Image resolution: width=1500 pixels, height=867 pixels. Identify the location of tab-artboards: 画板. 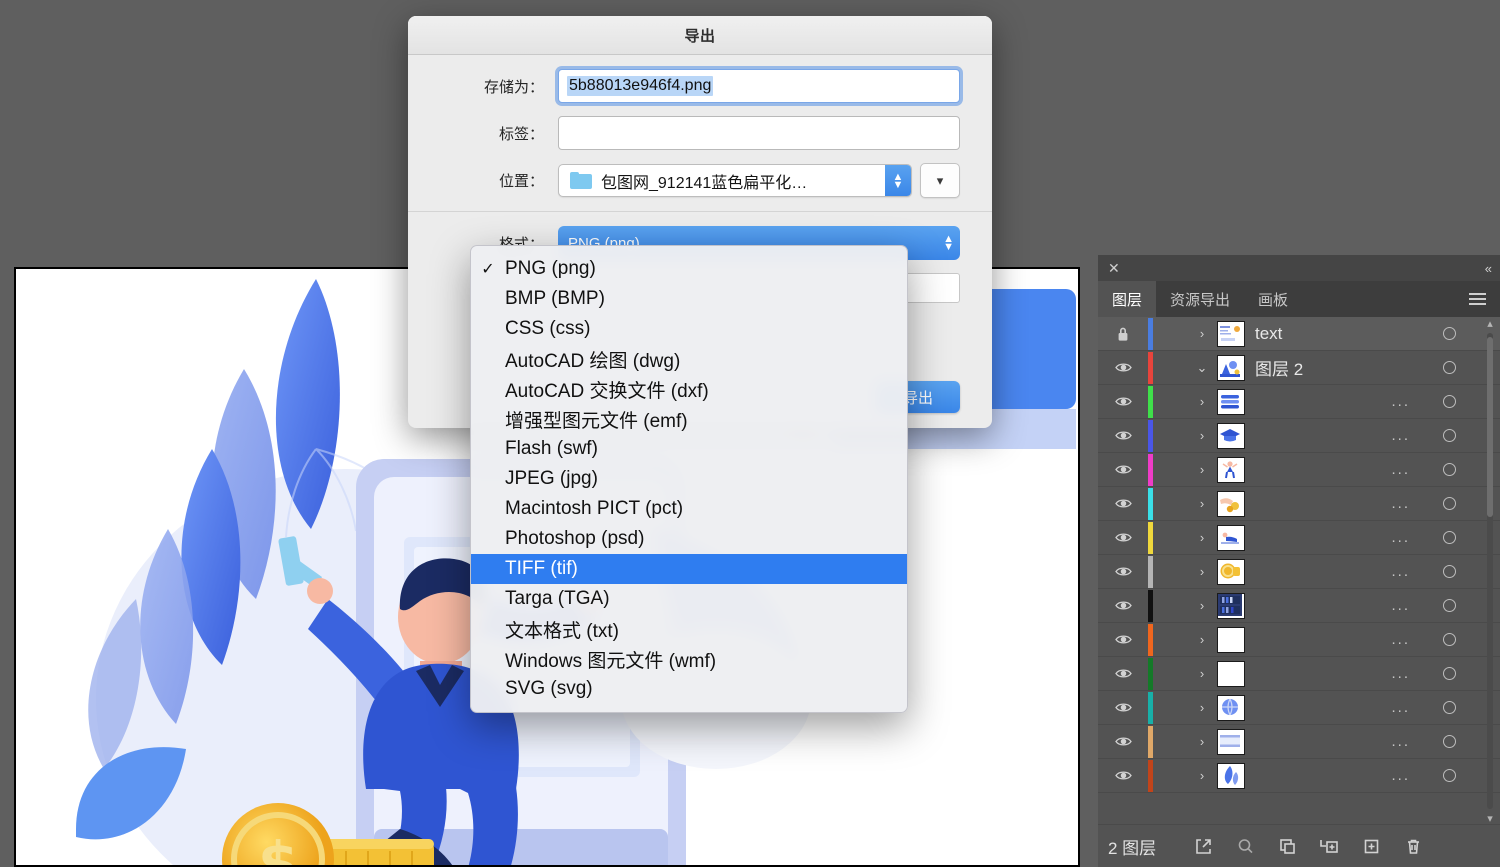
(1273, 299).